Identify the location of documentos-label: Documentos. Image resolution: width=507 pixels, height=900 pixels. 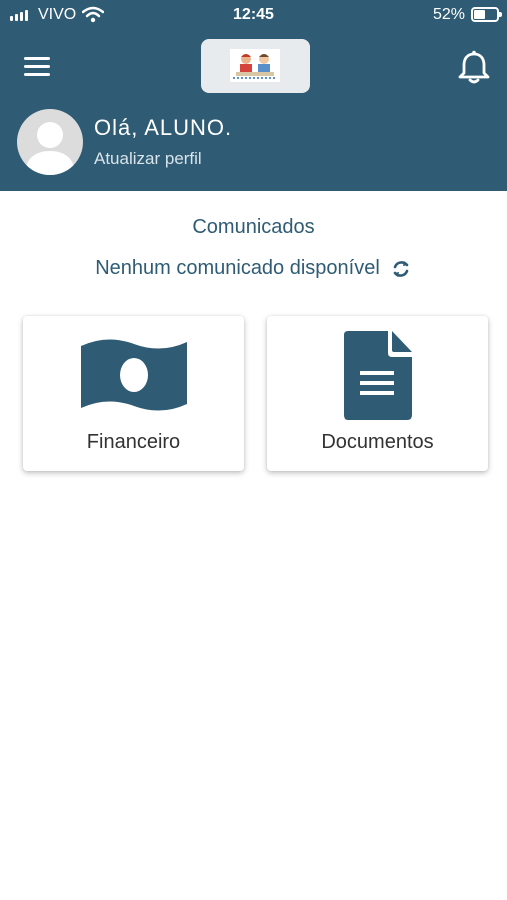
(377, 442).